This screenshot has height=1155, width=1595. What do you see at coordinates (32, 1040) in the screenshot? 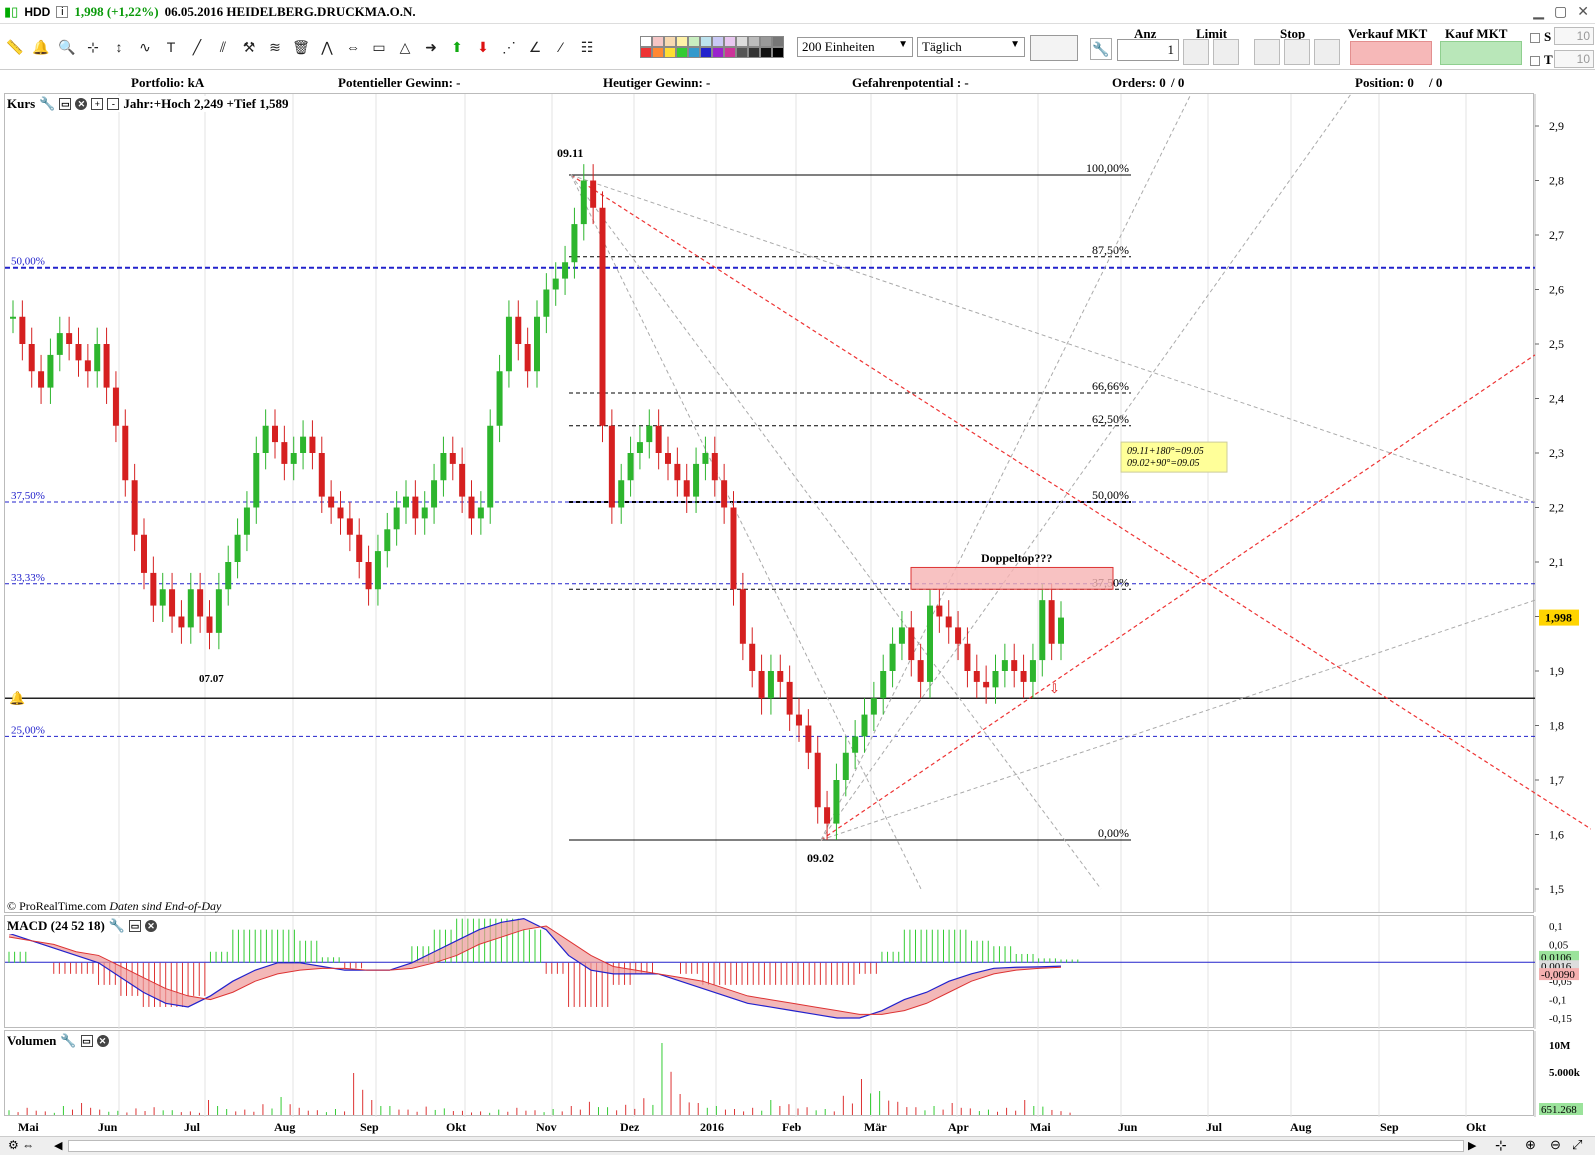
I see `volume-pane-title: Volumen` at bounding box center [32, 1040].